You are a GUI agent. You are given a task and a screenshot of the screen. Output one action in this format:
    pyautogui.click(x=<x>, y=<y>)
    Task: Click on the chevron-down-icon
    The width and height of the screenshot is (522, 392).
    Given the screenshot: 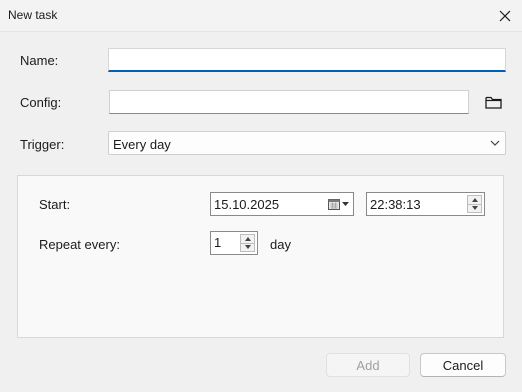 What is the action you would take?
    pyautogui.click(x=495, y=143)
    